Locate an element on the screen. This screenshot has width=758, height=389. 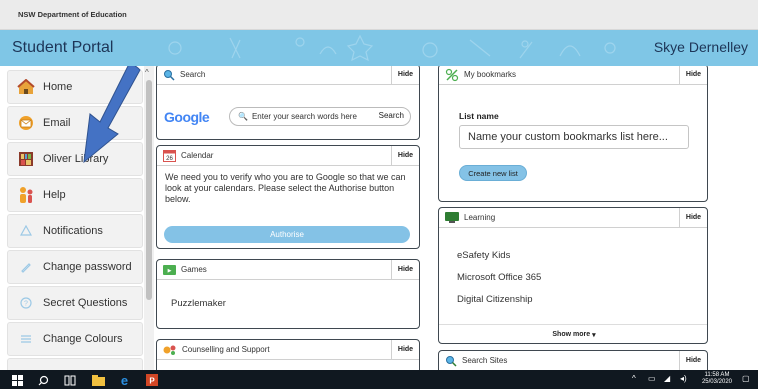
header-decoration is located at coordinates (392, 48).